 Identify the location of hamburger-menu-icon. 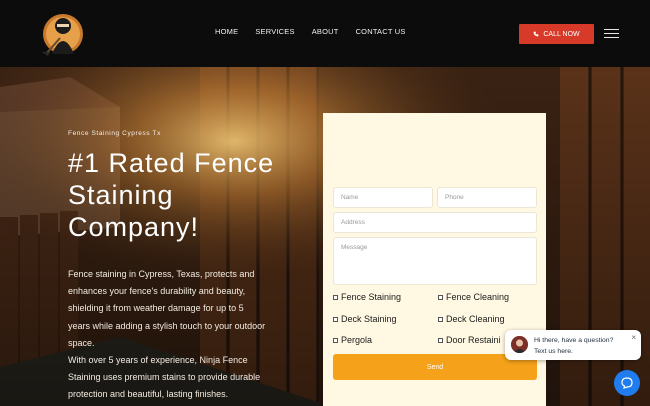
(611, 33).